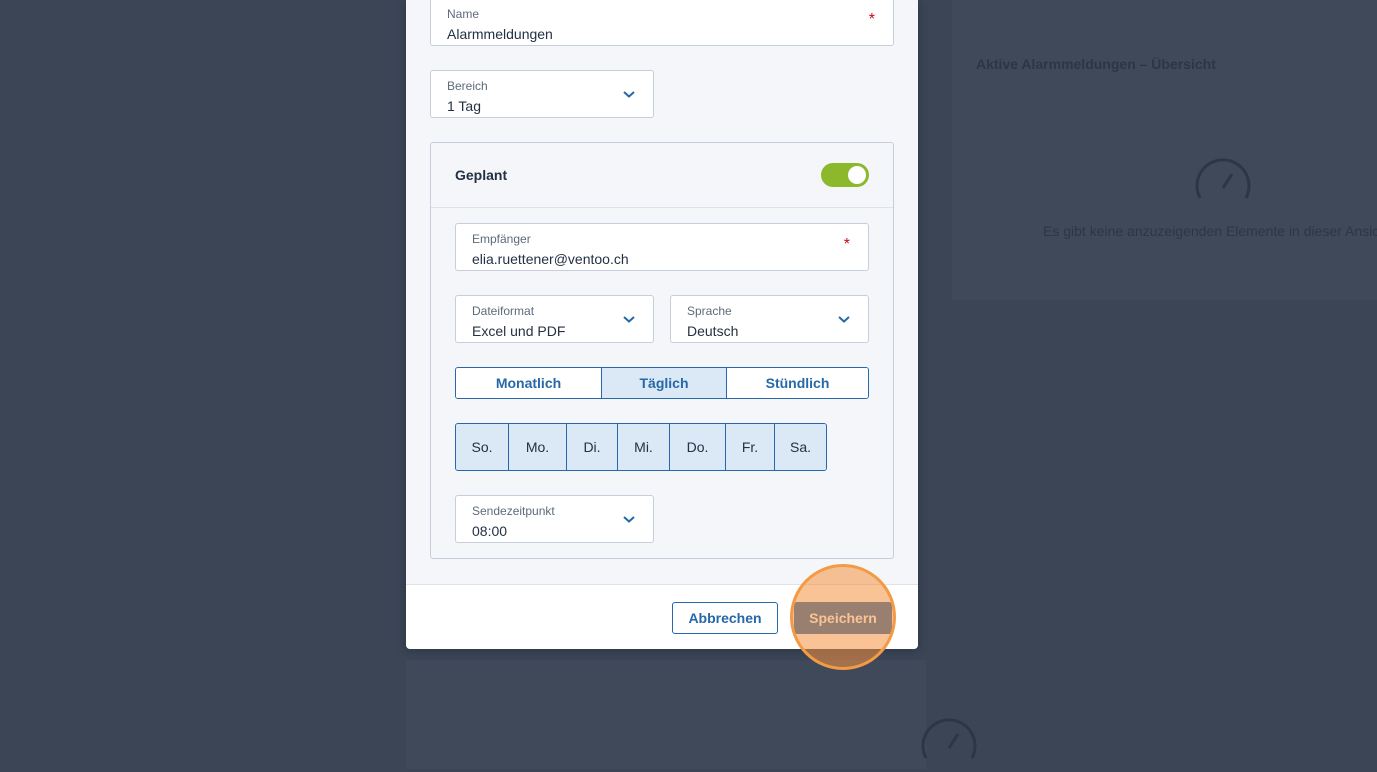  Describe the element at coordinates (644, 447) in the screenshot. I see `day-wednesday: Mi.` at that location.